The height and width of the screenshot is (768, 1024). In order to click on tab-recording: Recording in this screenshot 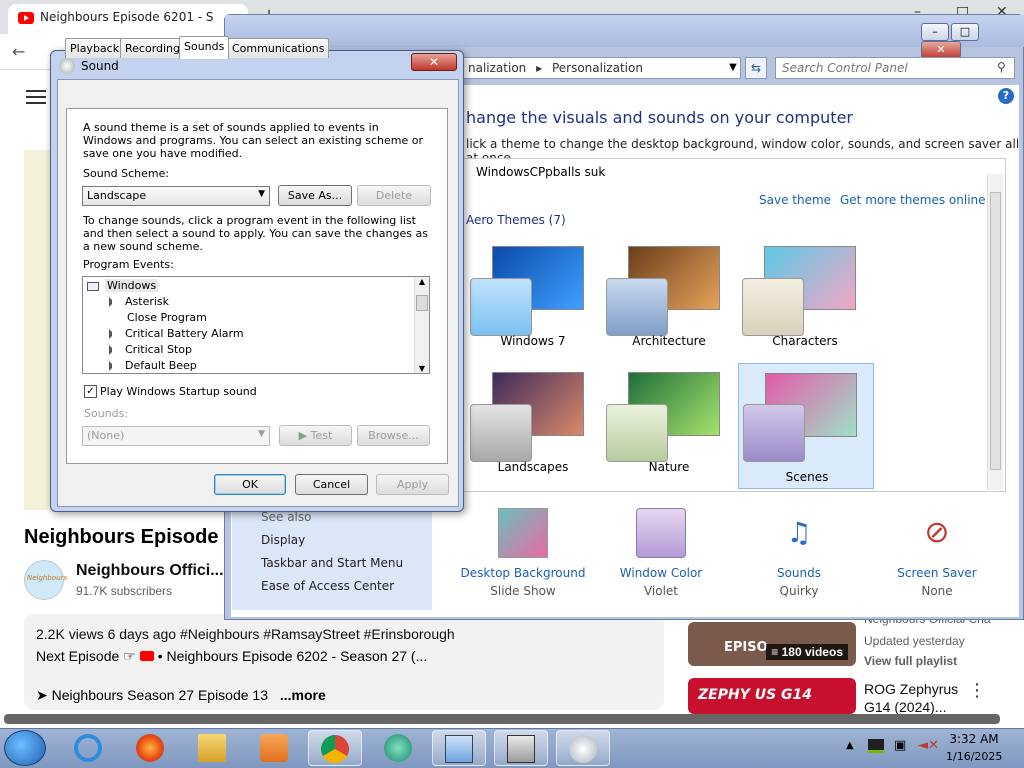, I will do `click(153, 48)`.